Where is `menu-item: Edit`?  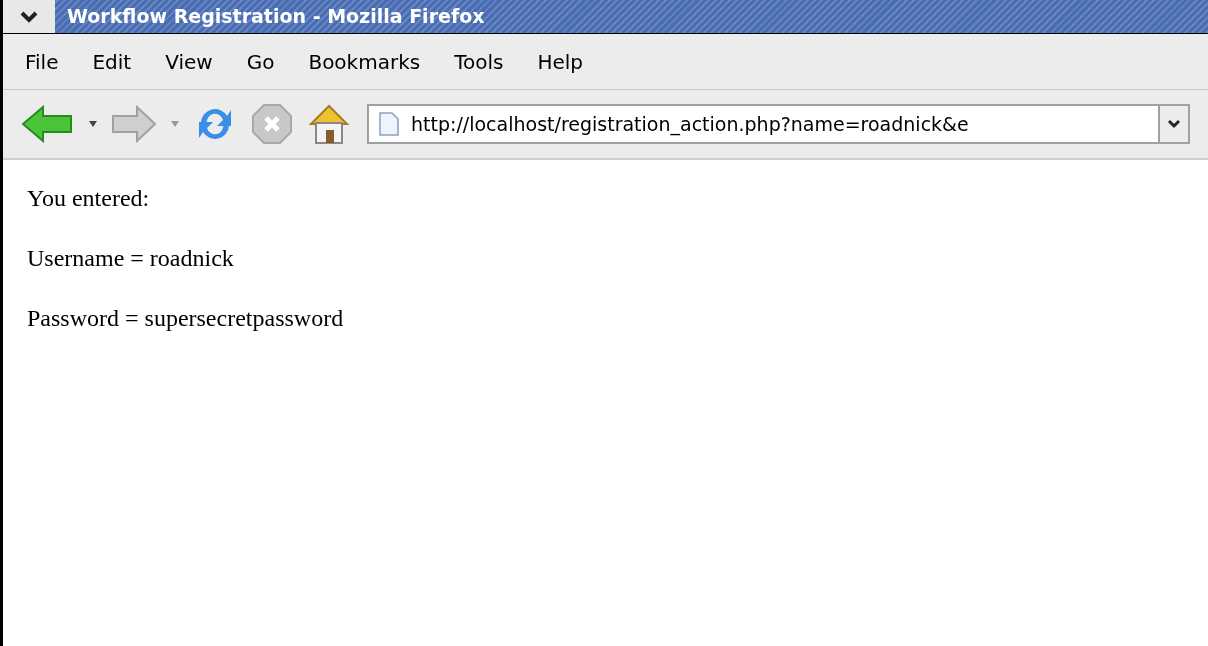 menu-item: Edit is located at coordinates (112, 61).